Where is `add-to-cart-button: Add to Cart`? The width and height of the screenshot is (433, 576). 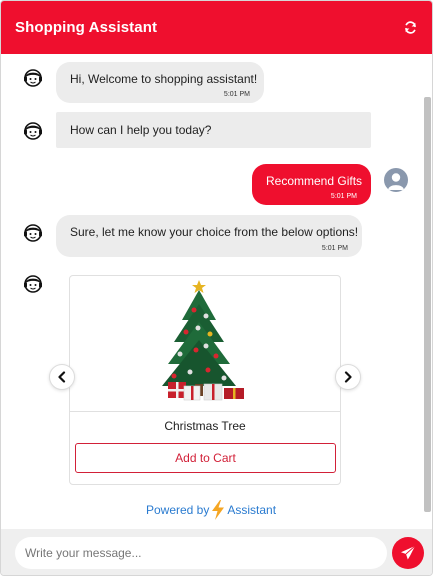 add-to-cart-button: Add to Cart is located at coordinates (205, 458).